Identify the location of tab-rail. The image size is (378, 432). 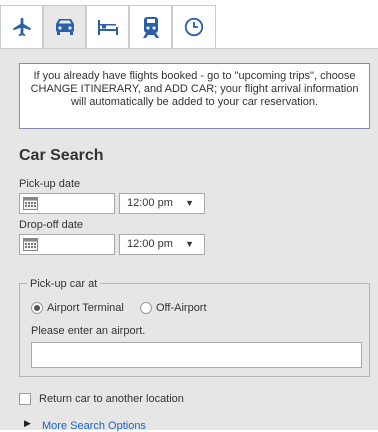
(150, 26).